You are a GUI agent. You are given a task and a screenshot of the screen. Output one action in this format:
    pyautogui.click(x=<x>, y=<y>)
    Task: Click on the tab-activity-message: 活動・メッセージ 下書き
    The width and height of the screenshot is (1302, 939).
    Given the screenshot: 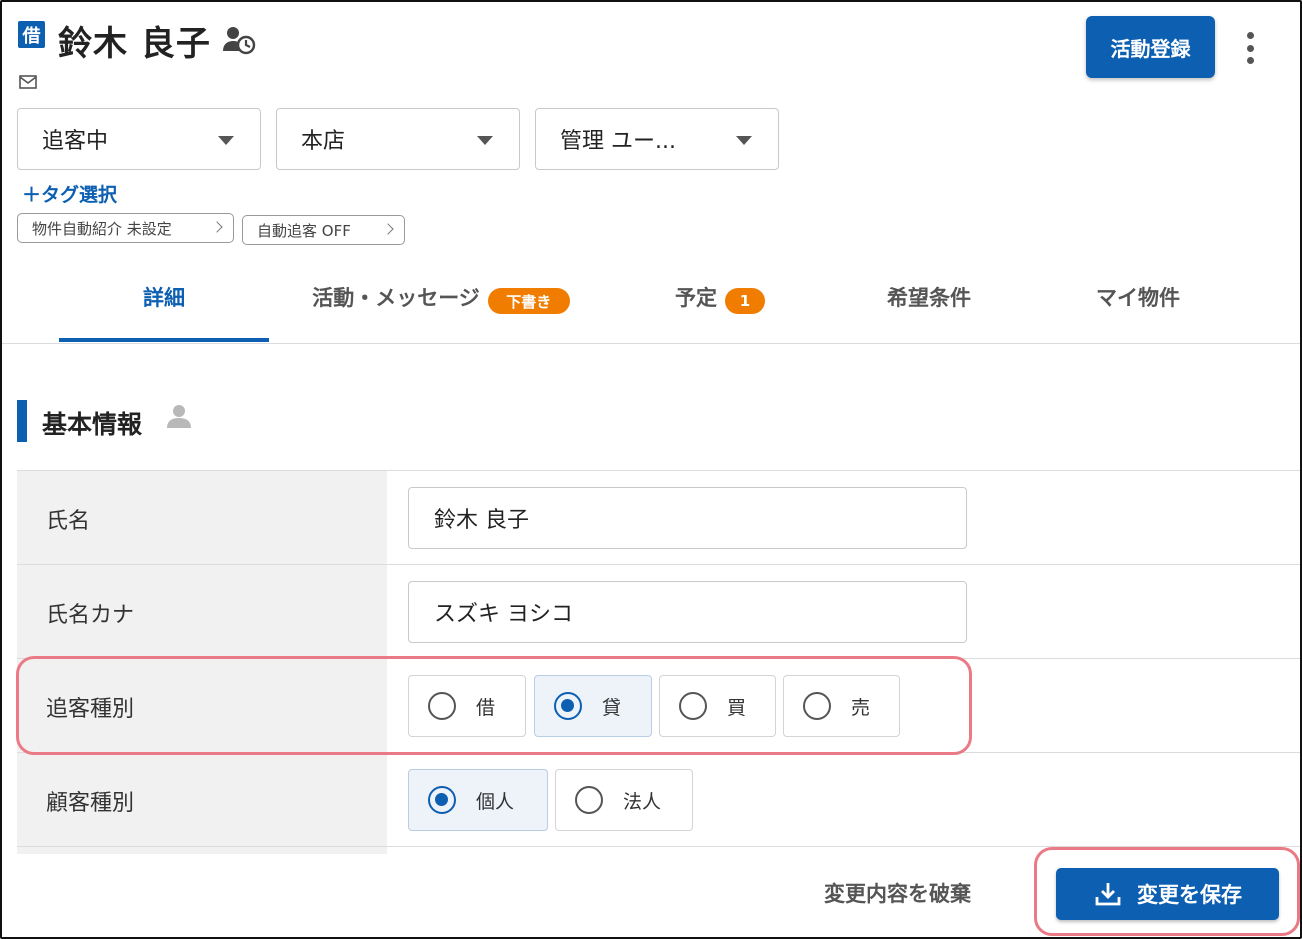 What is the action you would take?
    pyautogui.click(x=441, y=312)
    